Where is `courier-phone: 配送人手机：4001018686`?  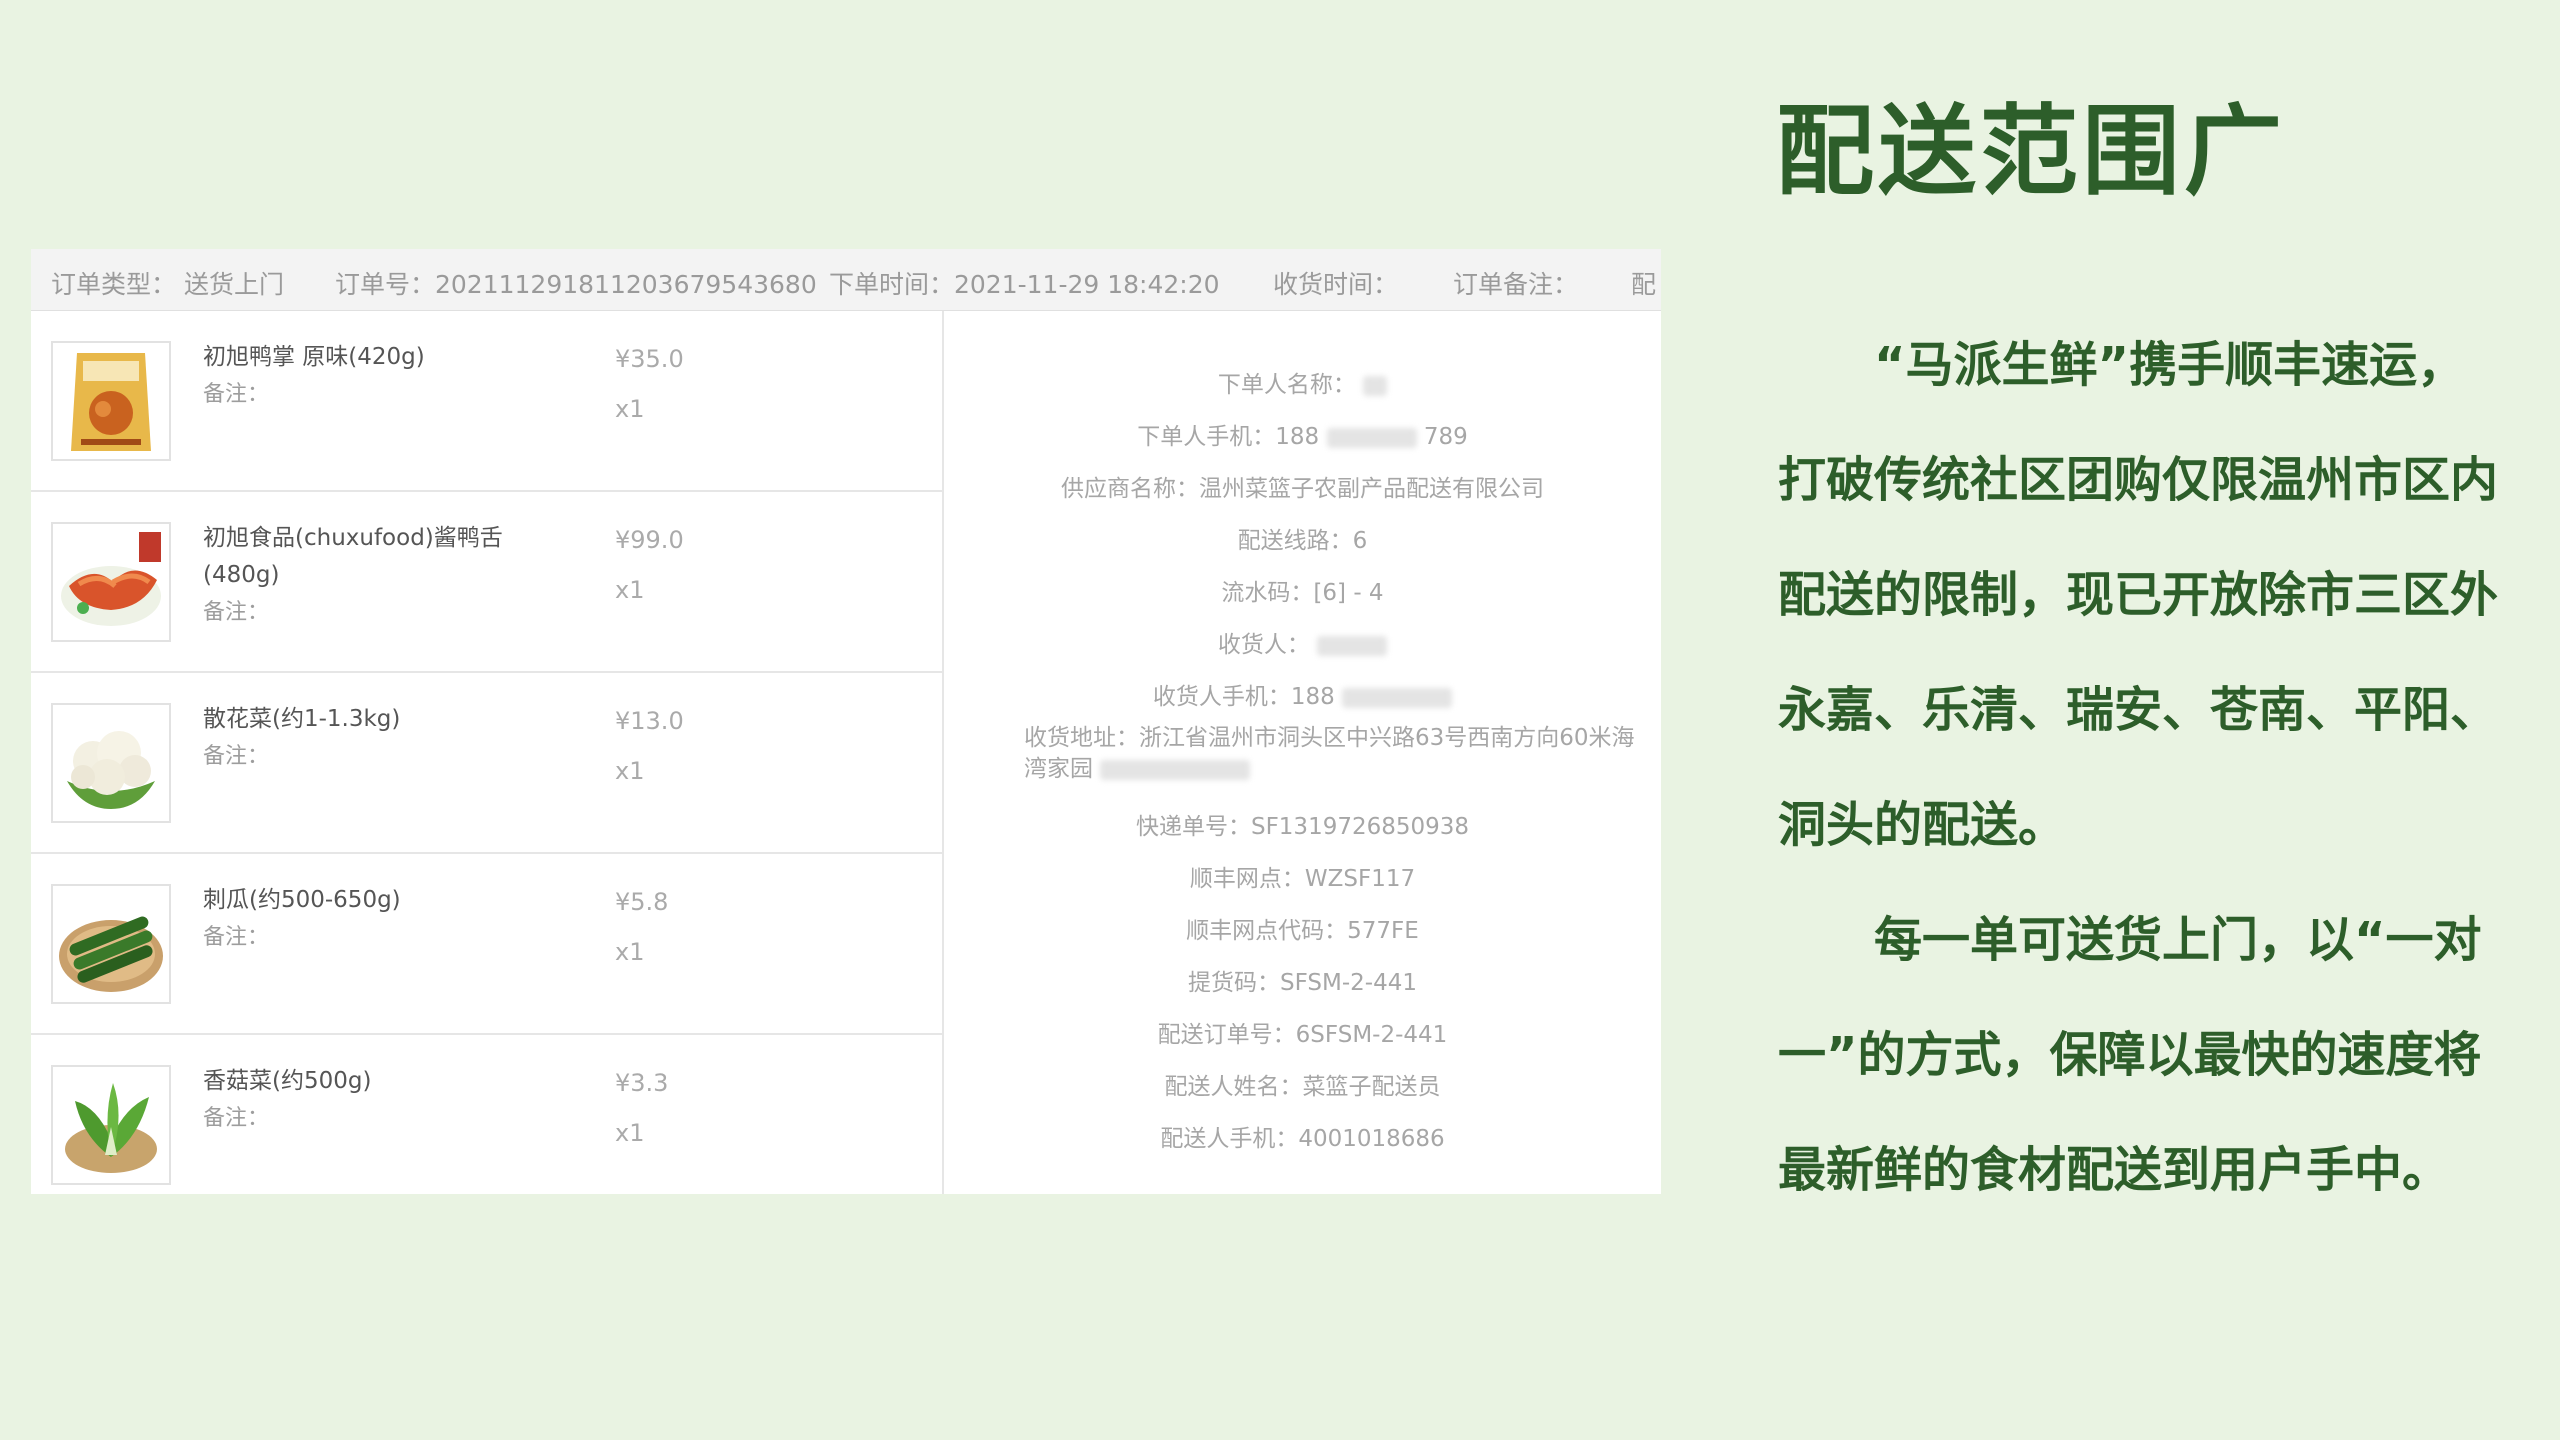
courier-phone: 配送人手机：4001018686 is located at coordinates (1302, 1139).